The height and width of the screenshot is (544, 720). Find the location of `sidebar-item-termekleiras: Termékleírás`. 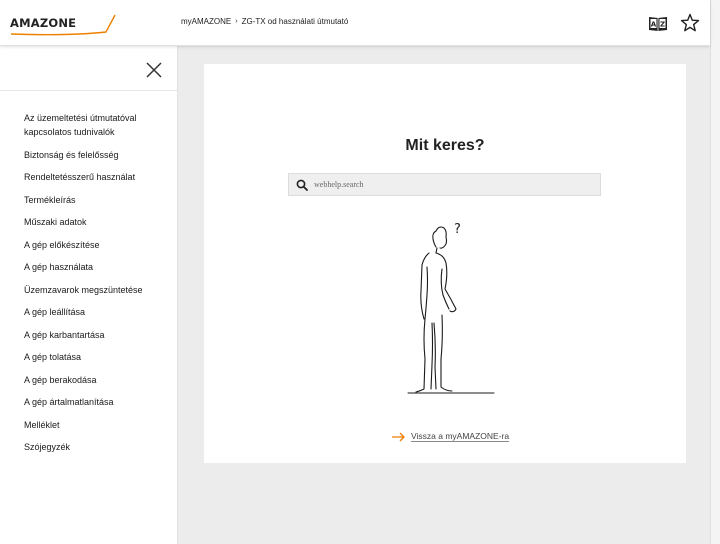

sidebar-item-termekleiras: Termékleírás is located at coordinates (99, 200).